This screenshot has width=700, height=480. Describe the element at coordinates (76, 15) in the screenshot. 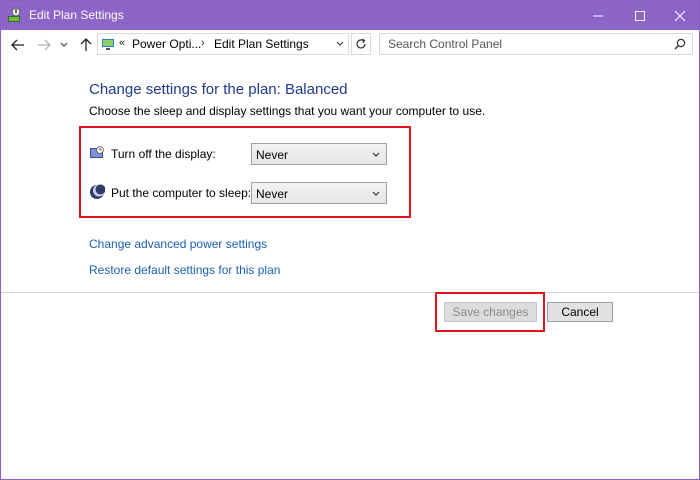

I see `window-title: Edit Plan Settings` at that location.